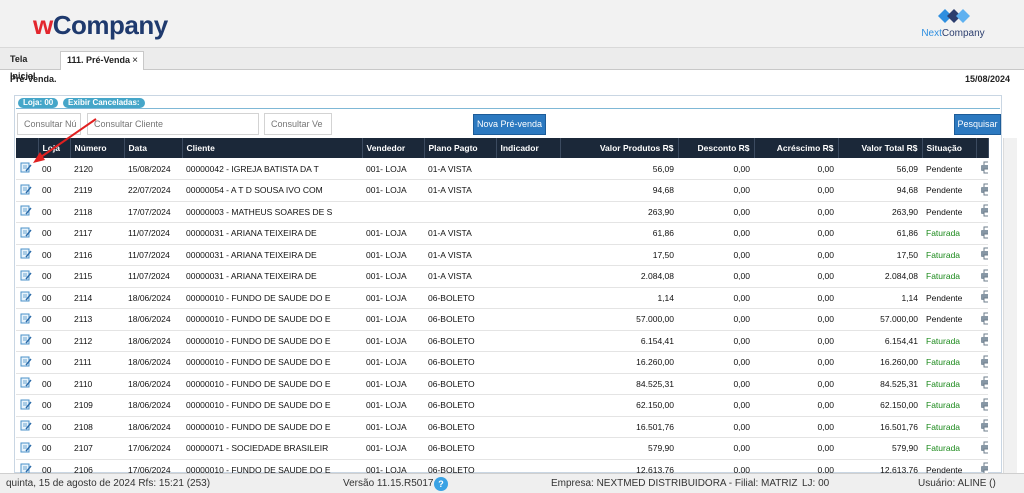  Describe the element at coordinates (509, 124) in the screenshot. I see `nova-pre-venda-button: Nova Pré-venda` at that location.